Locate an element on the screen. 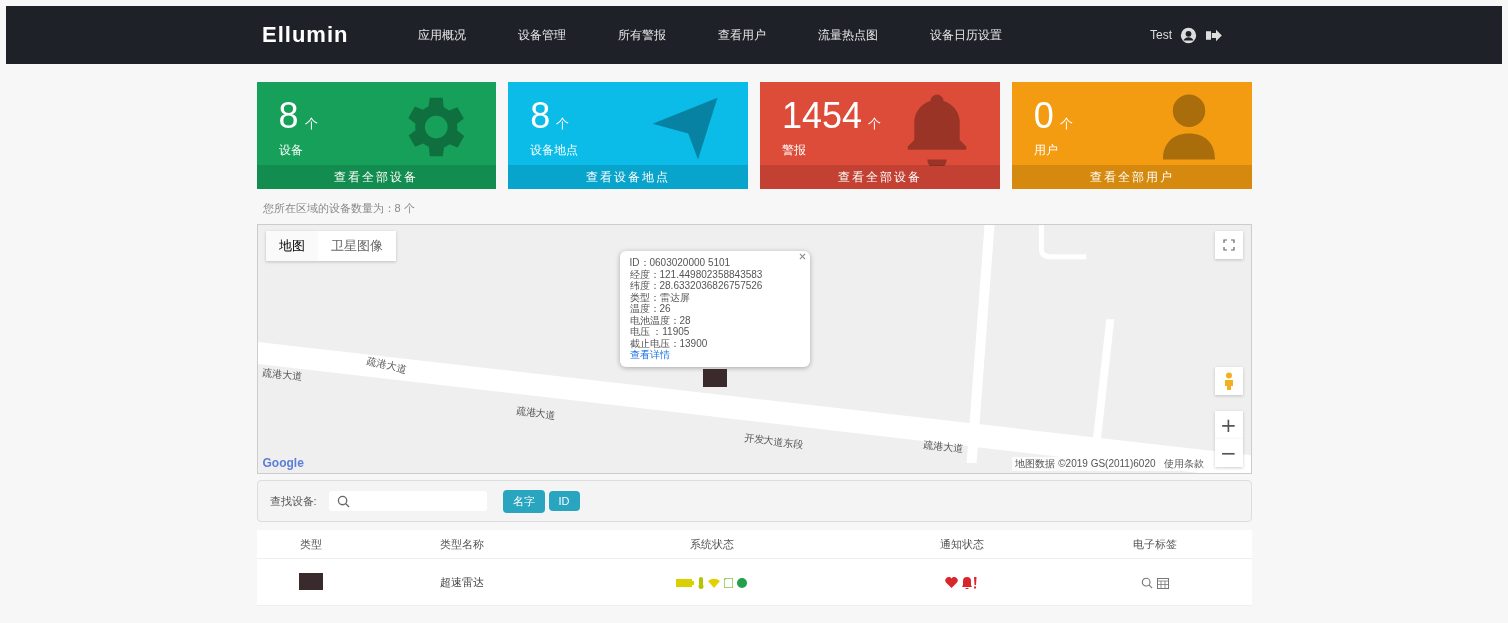 Image resolution: width=1508 pixels, height=623 pixels. stat-value: 1454 is located at coordinates (822, 115).